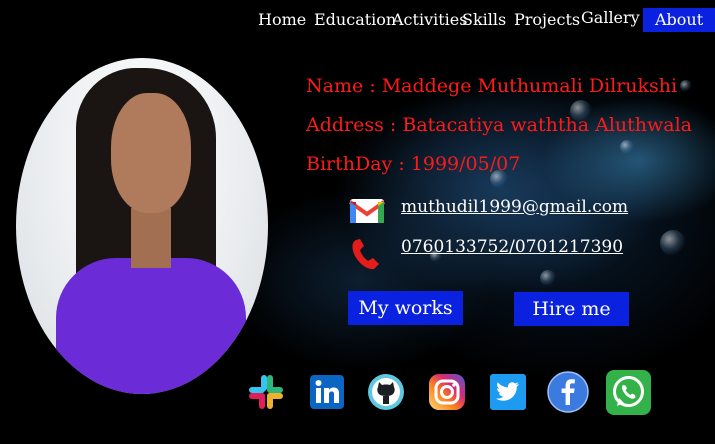 The image size is (715, 444). Describe the element at coordinates (447, 392) in the screenshot. I see `instagram-icon` at that location.